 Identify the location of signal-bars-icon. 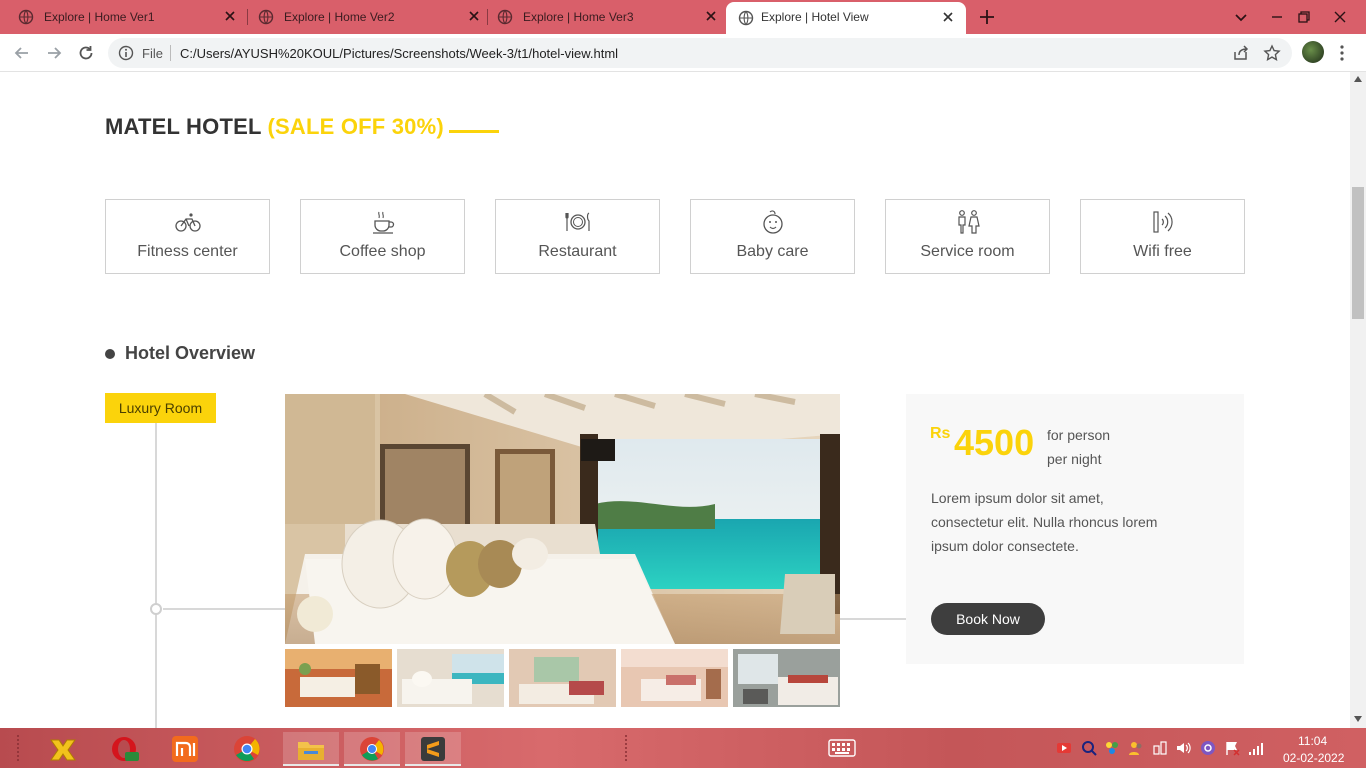
(1256, 748).